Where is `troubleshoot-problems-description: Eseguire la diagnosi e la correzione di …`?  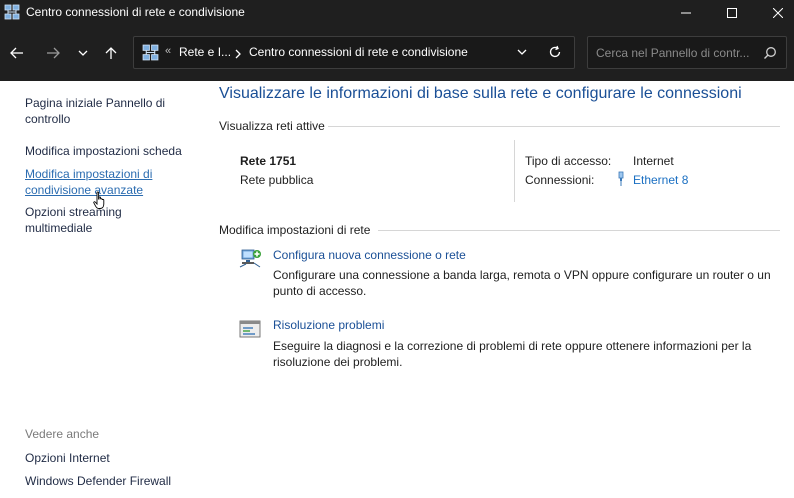
troubleshoot-problems-description: Eseguire la diagnosi e la correzione di … is located at coordinates (512, 354).